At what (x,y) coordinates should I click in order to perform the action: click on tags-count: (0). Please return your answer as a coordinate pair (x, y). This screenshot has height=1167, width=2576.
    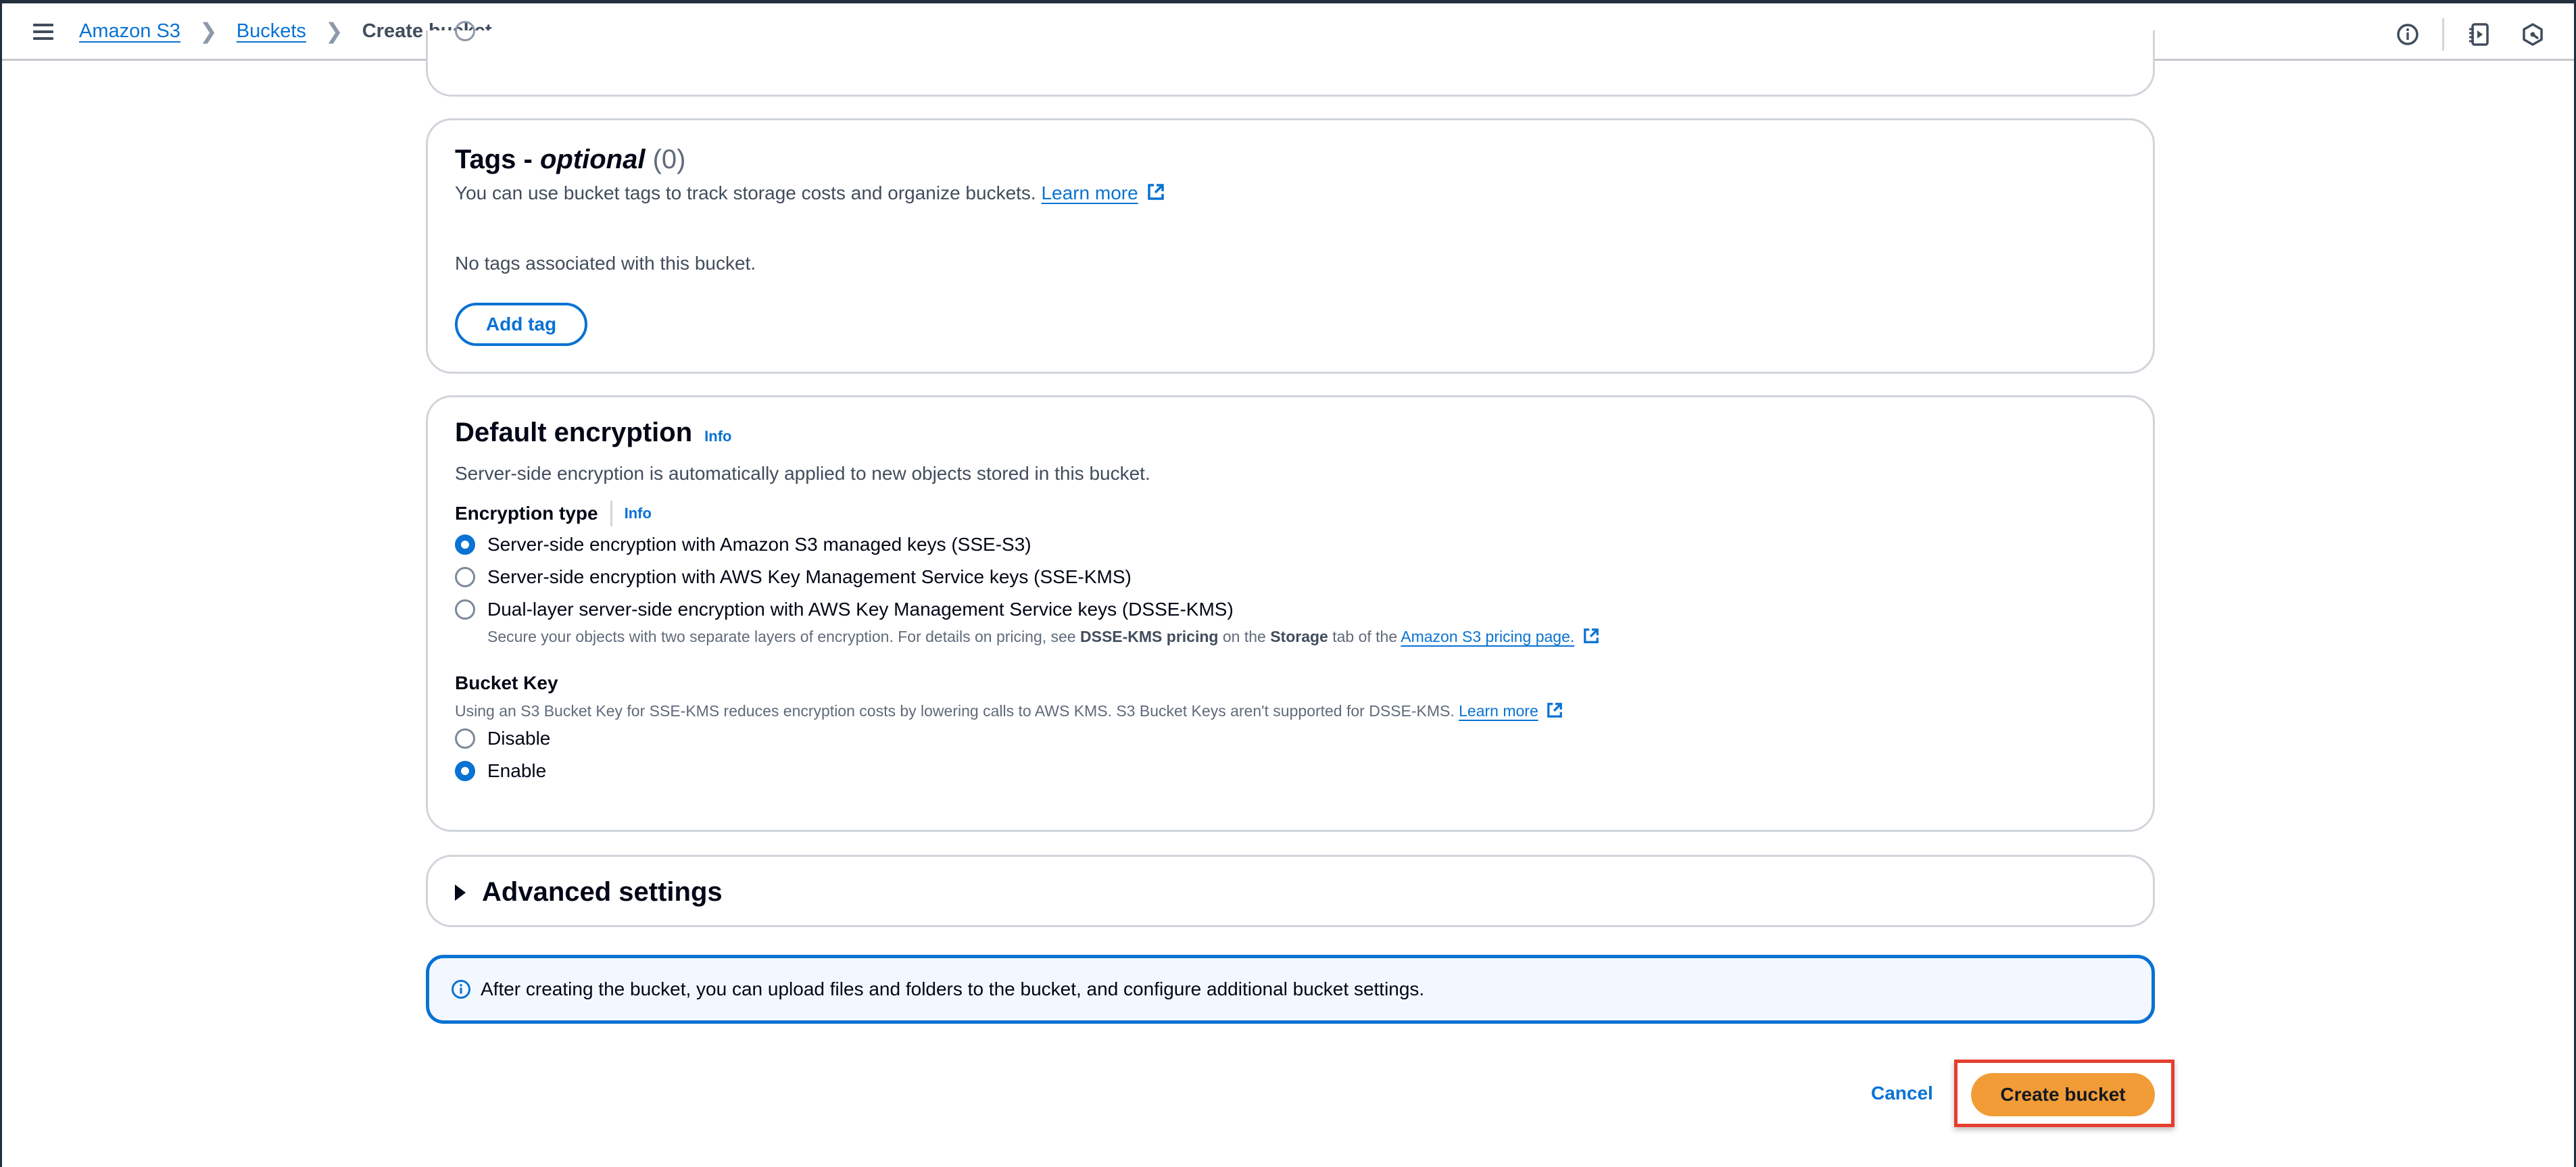
    Looking at the image, I should click on (669, 159).